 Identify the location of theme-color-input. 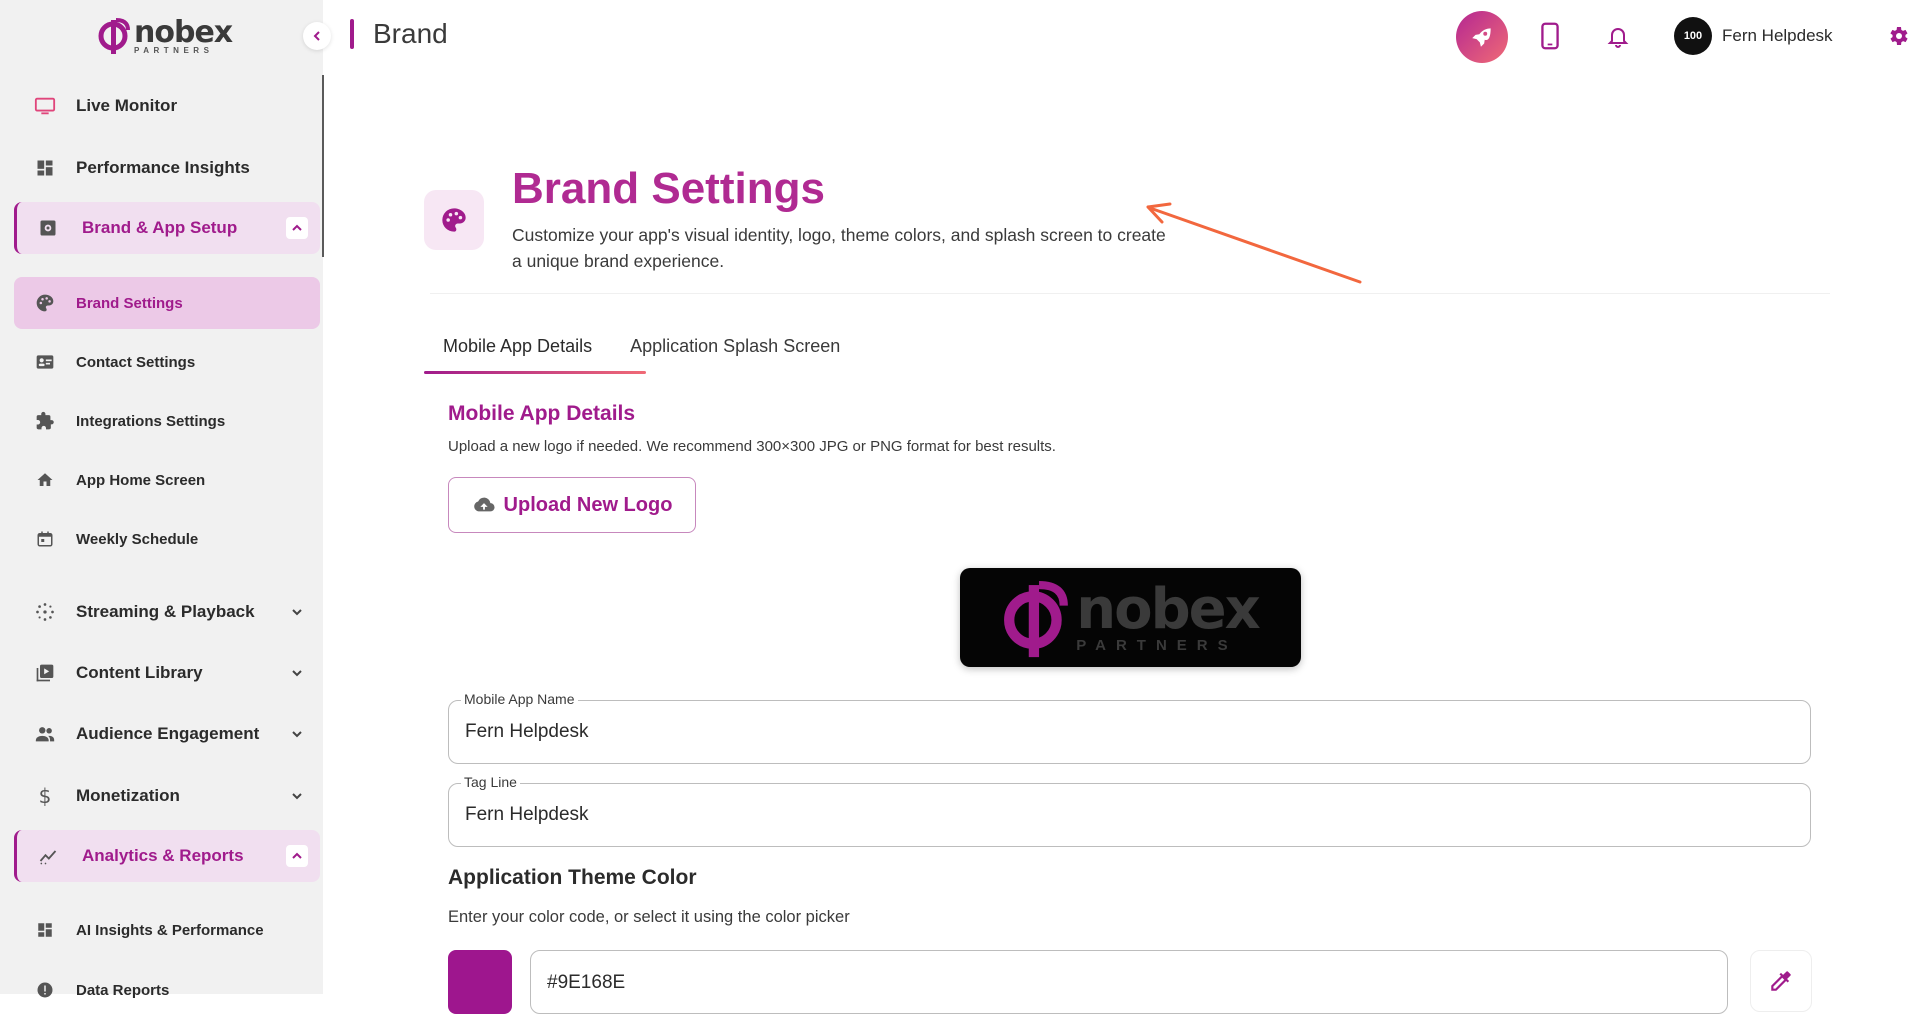
(1097, 983).